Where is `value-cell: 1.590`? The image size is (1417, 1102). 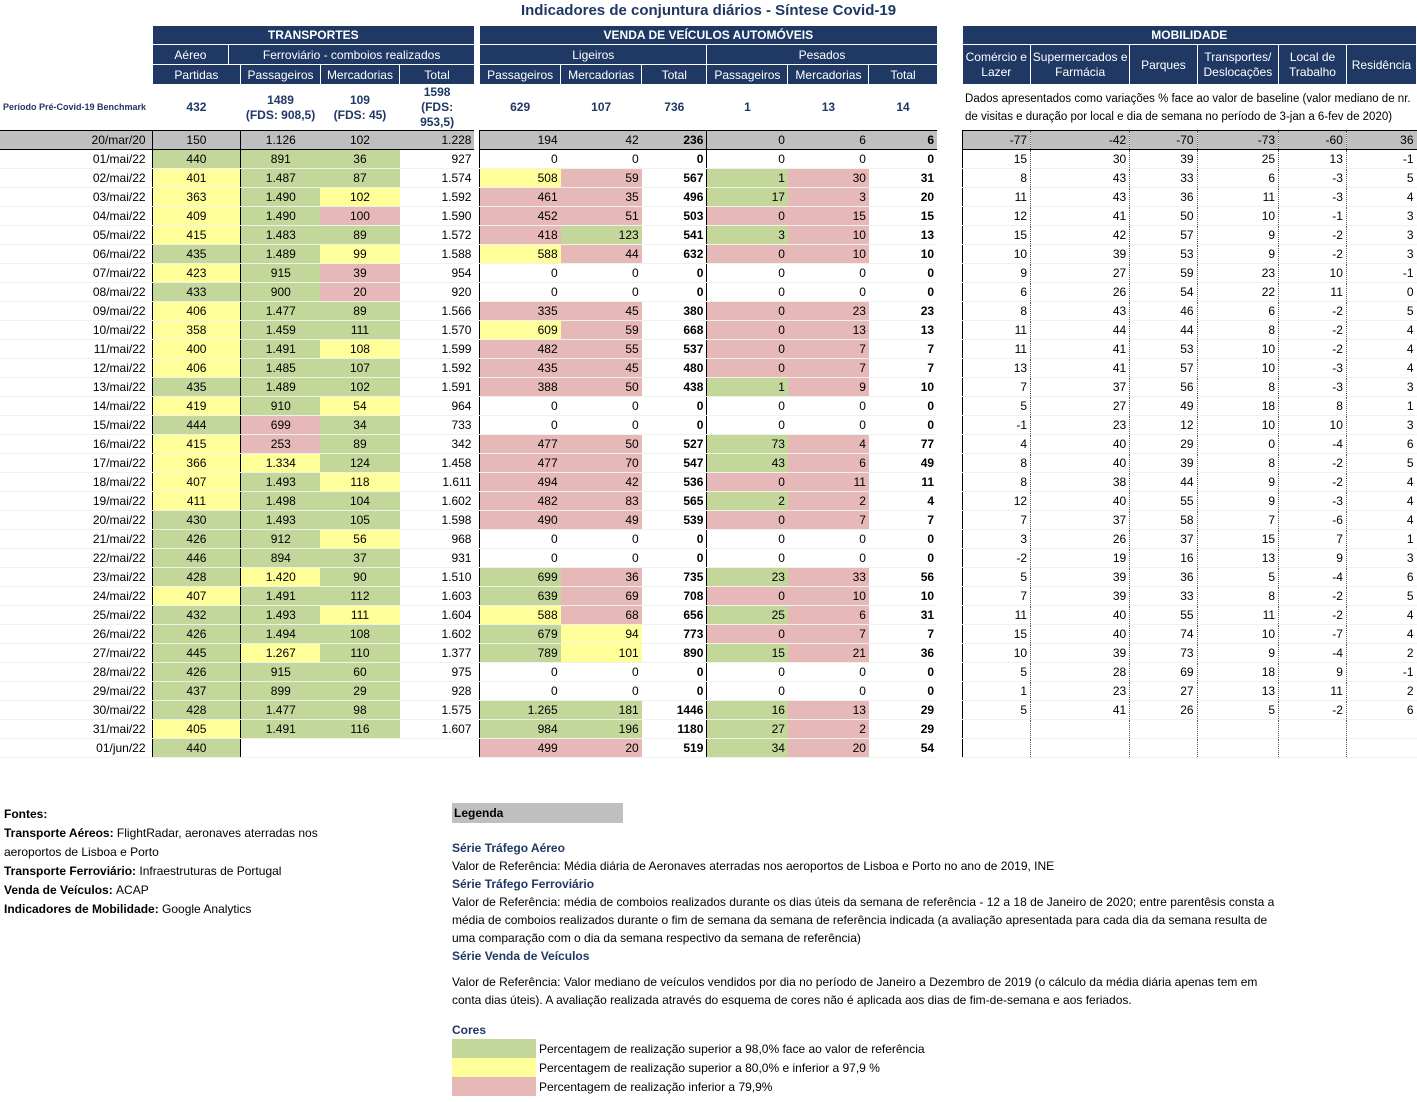 value-cell: 1.590 is located at coordinates (437, 216).